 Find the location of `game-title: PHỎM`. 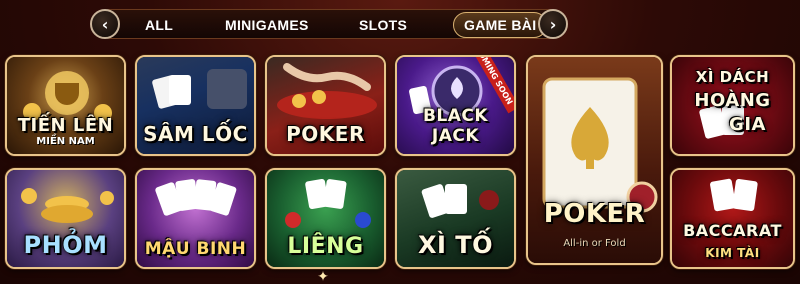

game-title: PHỎM is located at coordinates (65, 245).